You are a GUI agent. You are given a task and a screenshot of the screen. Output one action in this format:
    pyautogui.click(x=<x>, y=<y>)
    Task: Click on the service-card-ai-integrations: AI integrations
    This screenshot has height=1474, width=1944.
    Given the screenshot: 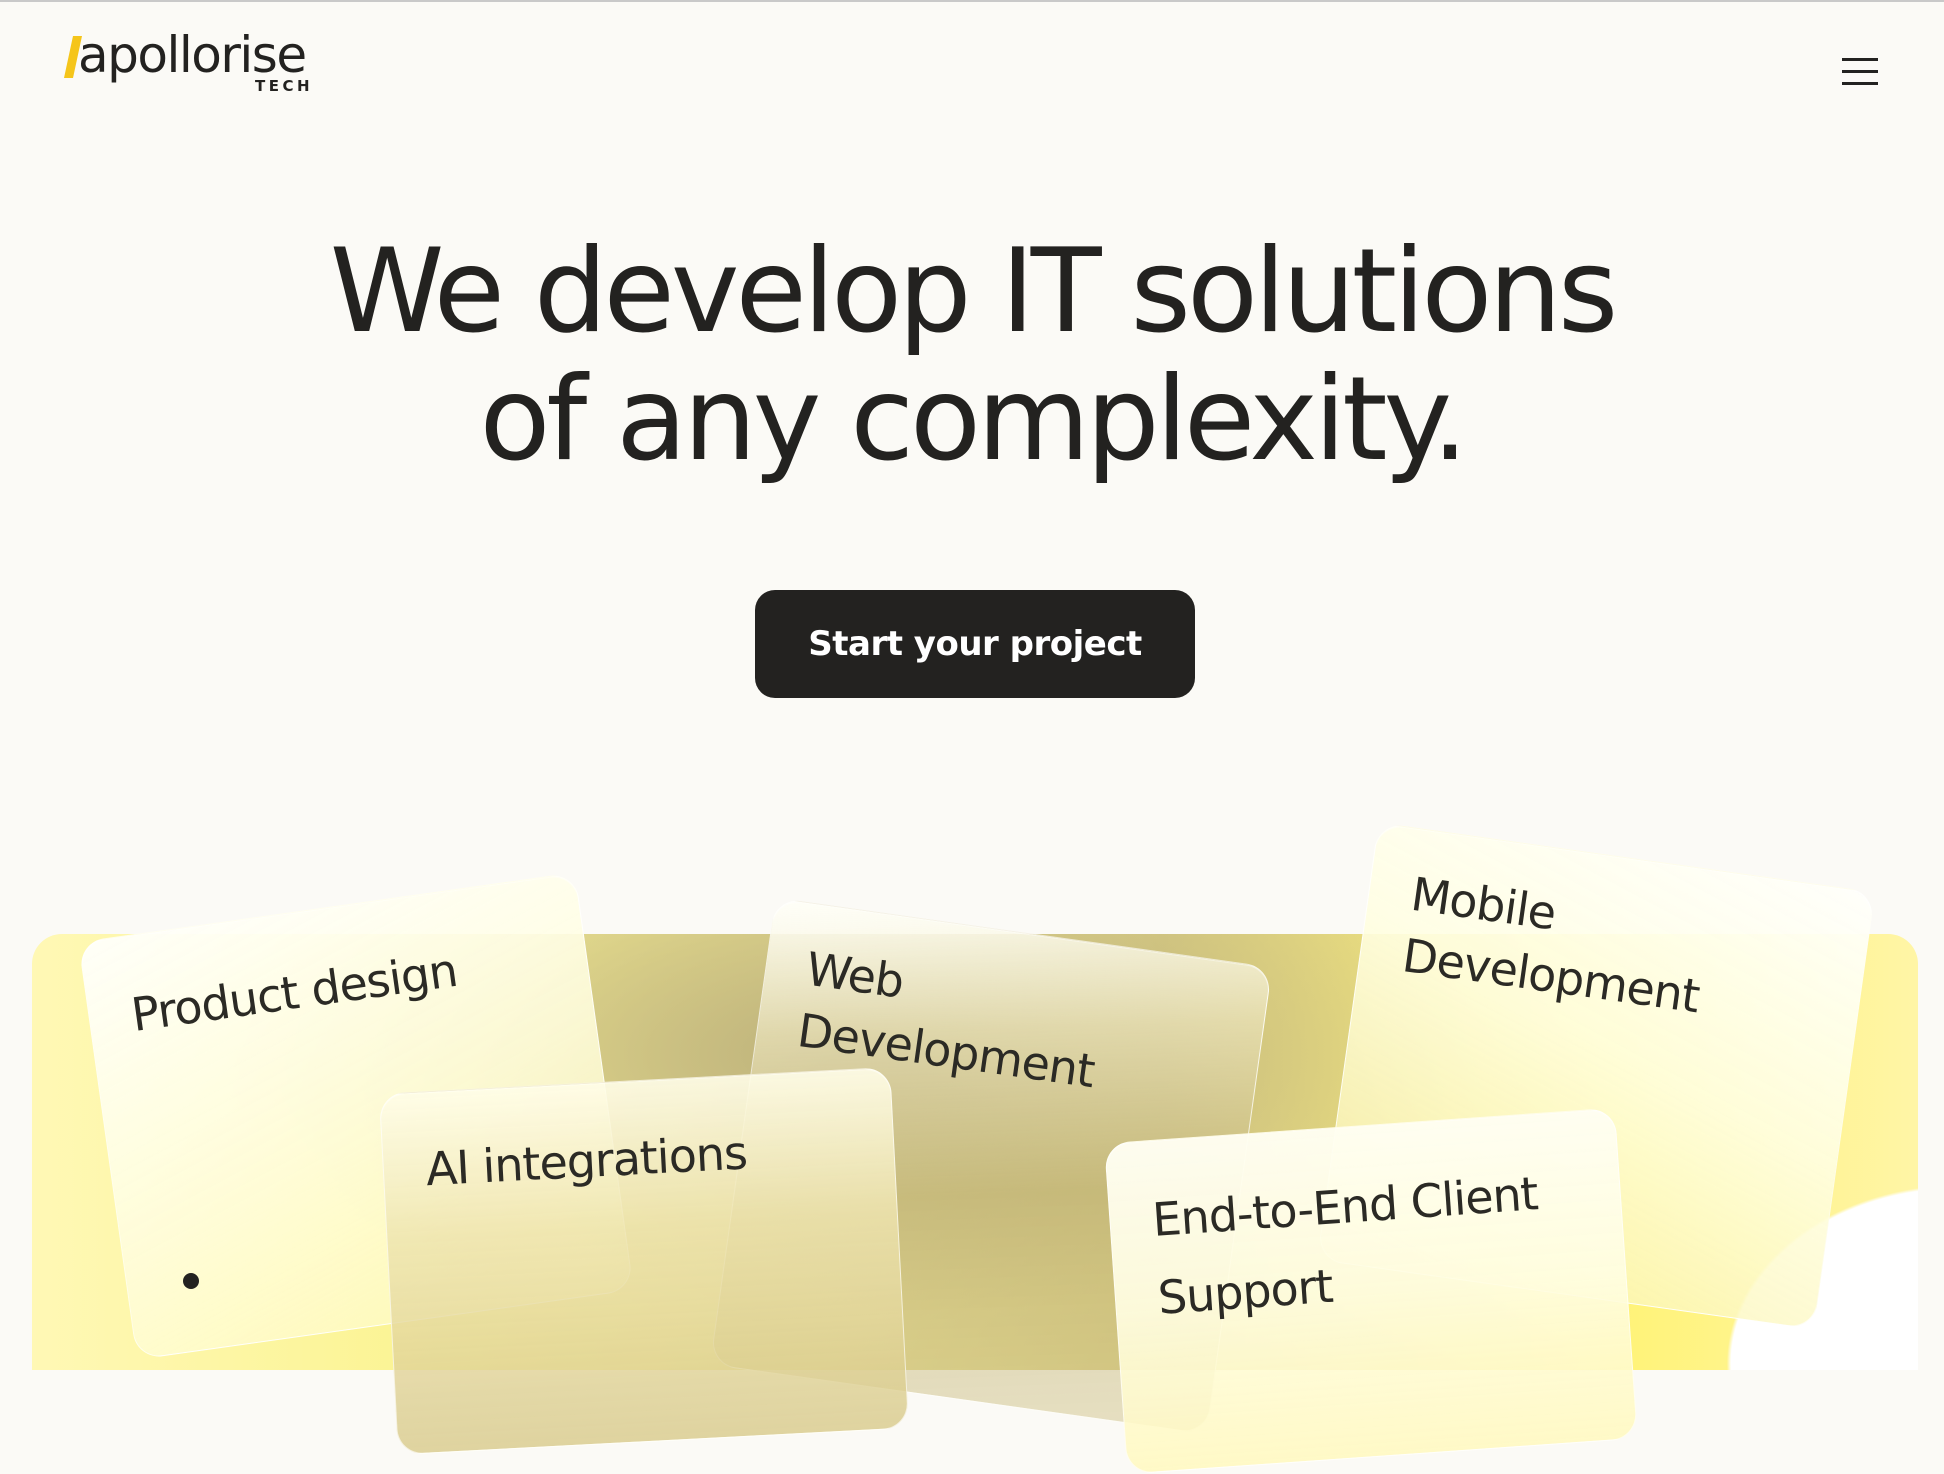 What is the action you would take?
    pyautogui.click(x=644, y=1261)
    